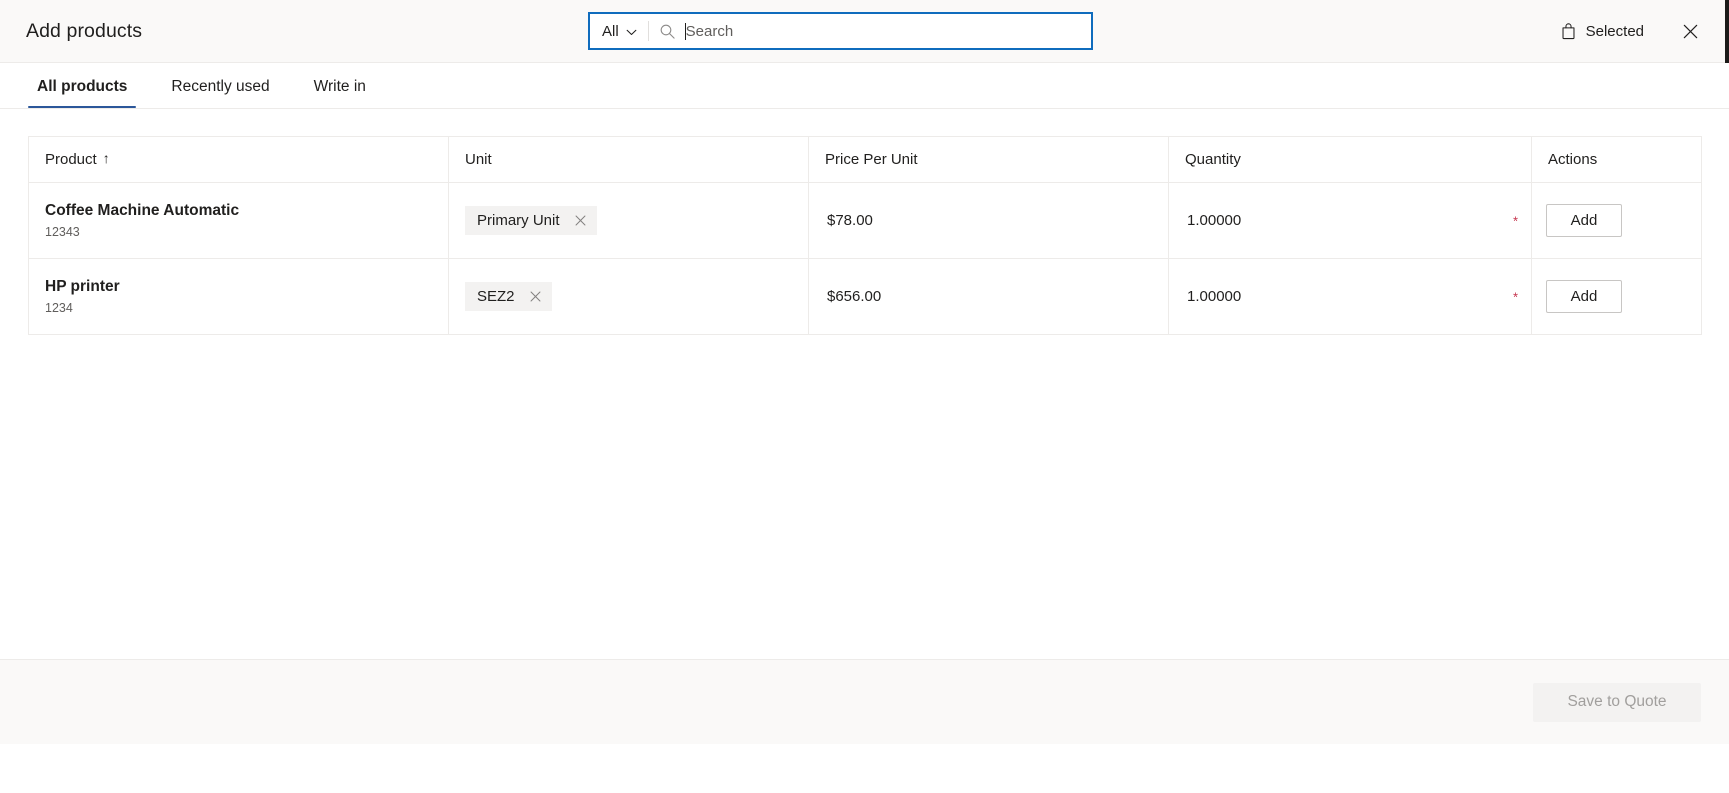  I want to click on column-header-actions: Actions, so click(1616, 159).